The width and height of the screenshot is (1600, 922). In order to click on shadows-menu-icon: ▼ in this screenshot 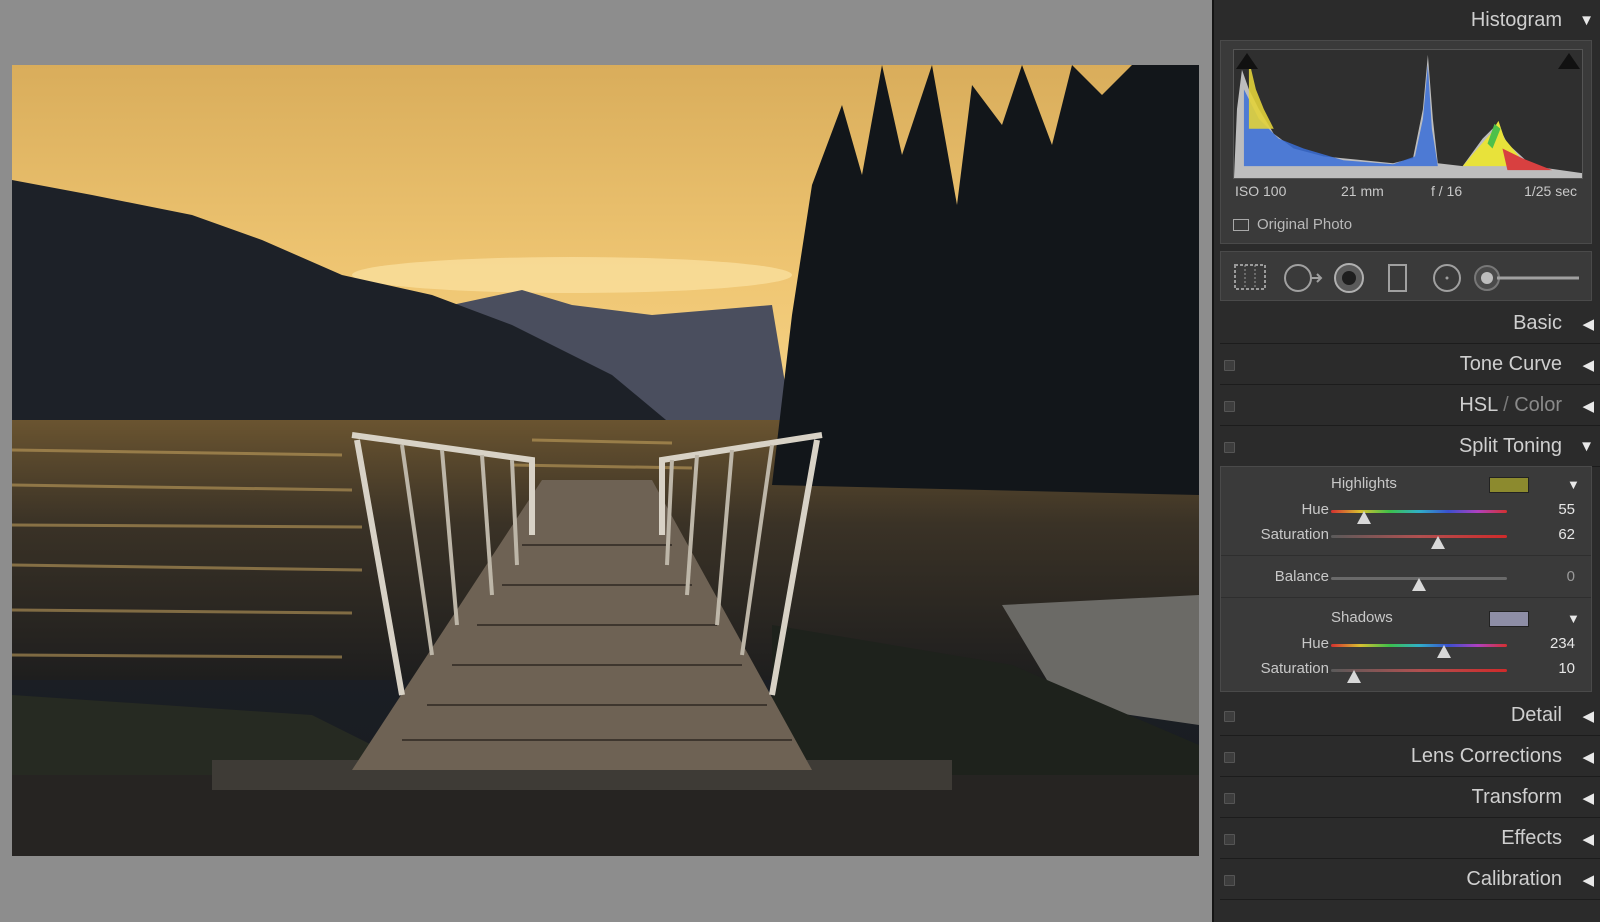, I will do `click(1573, 618)`.